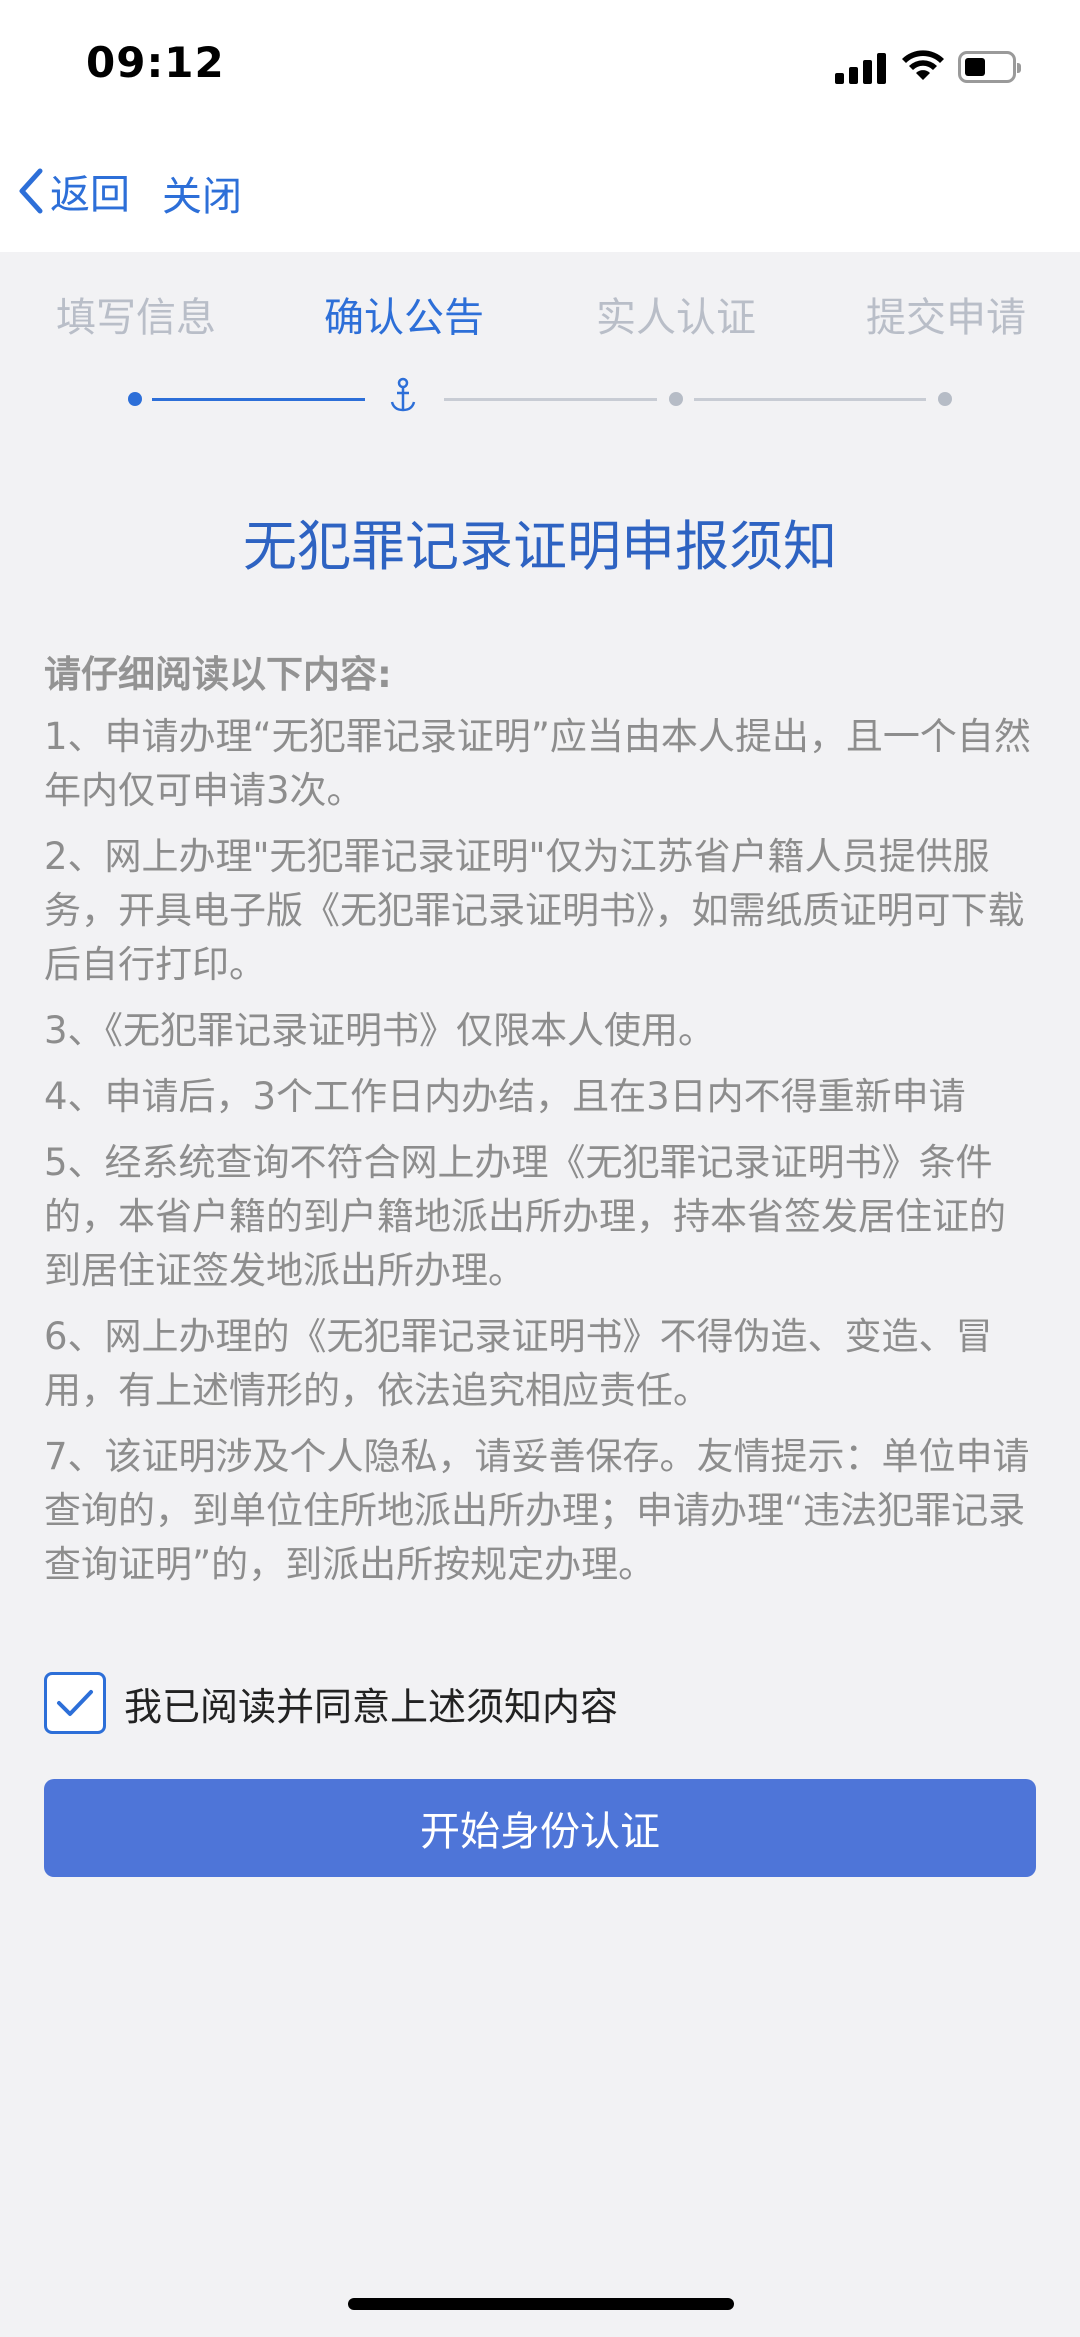 The image size is (1080, 2337). What do you see at coordinates (90, 195) in the screenshot?
I see `back-label: 返回` at bounding box center [90, 195].